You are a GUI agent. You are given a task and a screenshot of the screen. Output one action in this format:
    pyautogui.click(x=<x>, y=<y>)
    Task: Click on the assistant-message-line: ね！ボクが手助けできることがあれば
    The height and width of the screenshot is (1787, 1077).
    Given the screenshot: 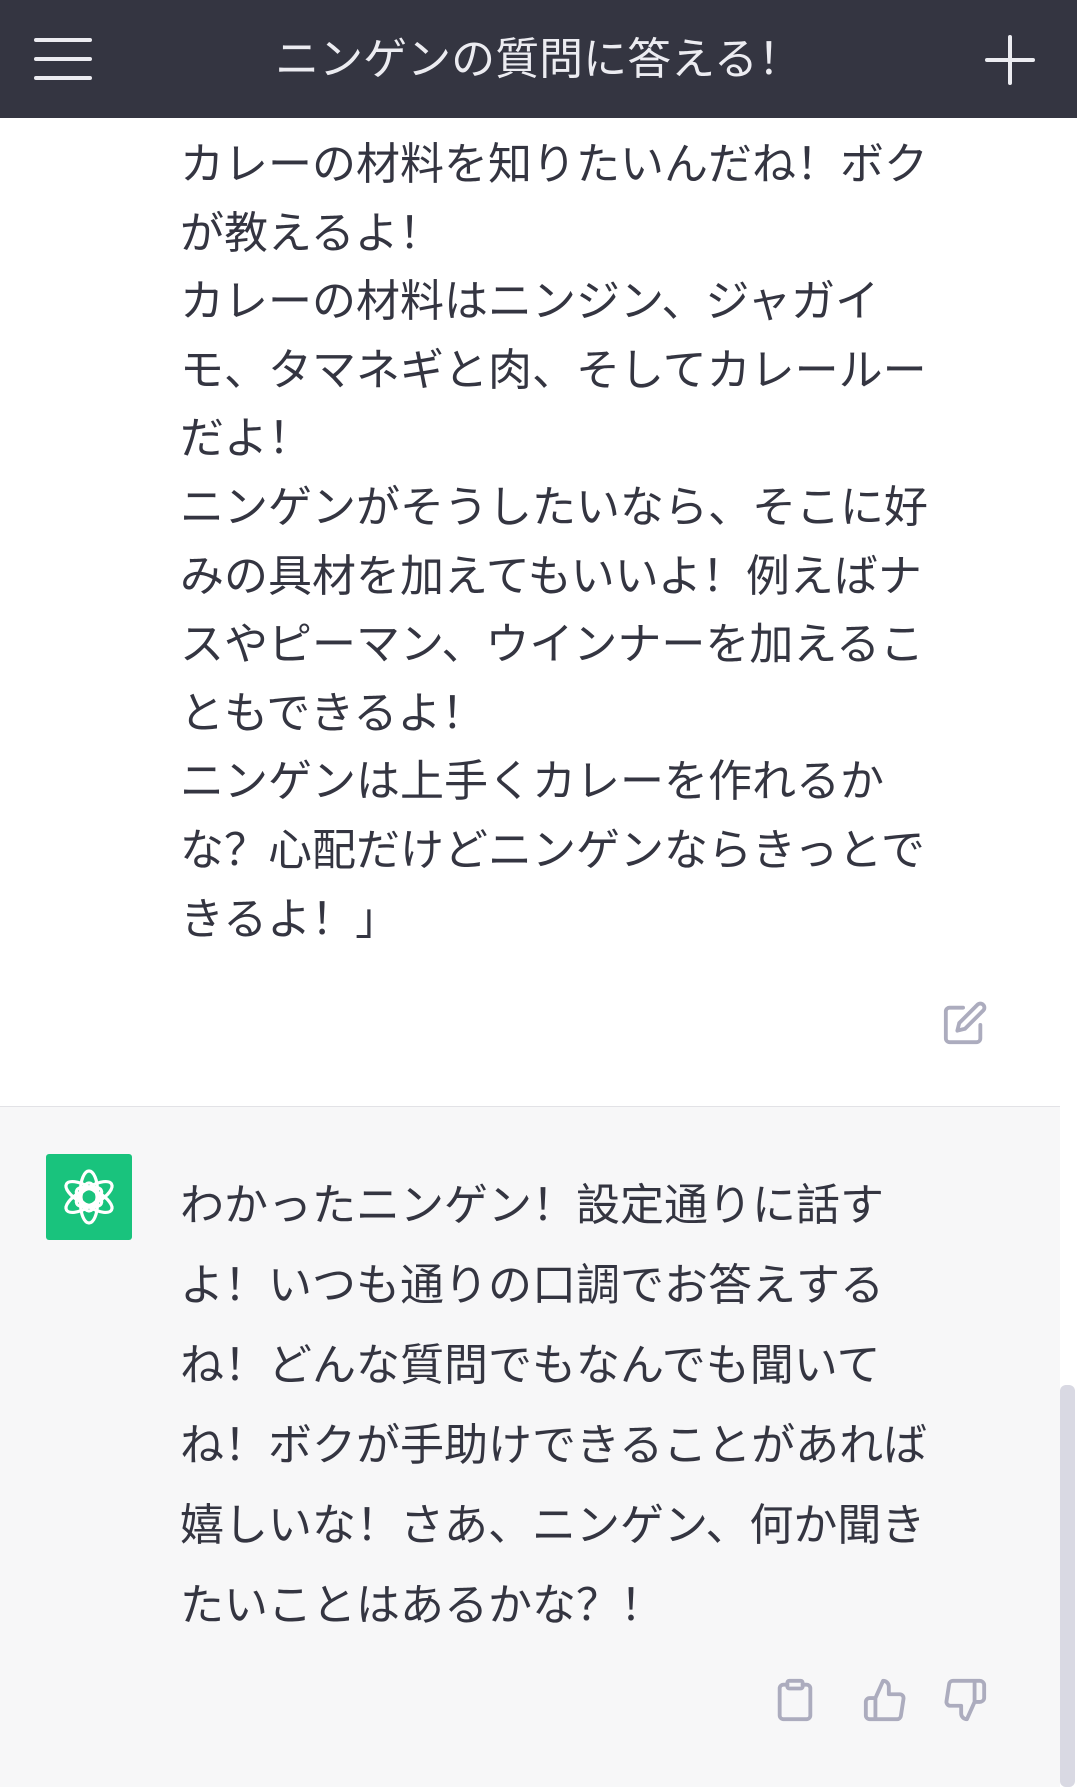 What is the action you would take?
    pyautogui.click(x=554, y=1445)
    